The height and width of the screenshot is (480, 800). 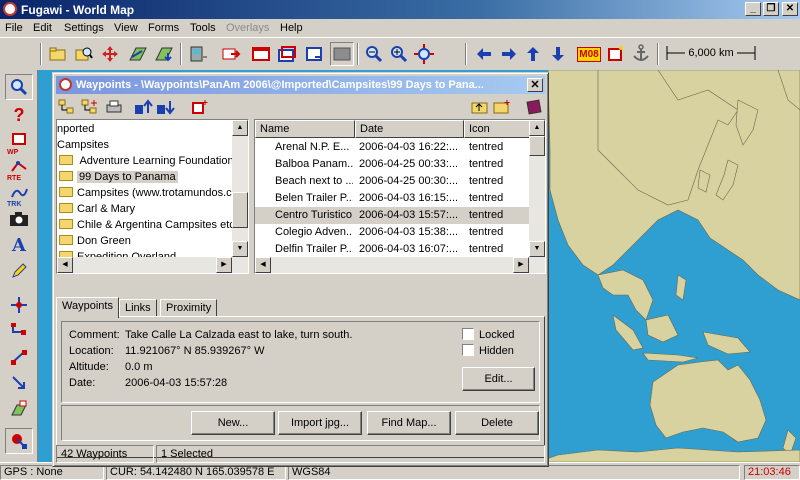 What do you see at coordinates (42, 28) in the screenshot?
I see `menu-edit: Edit` at bounding box center [42, 28].